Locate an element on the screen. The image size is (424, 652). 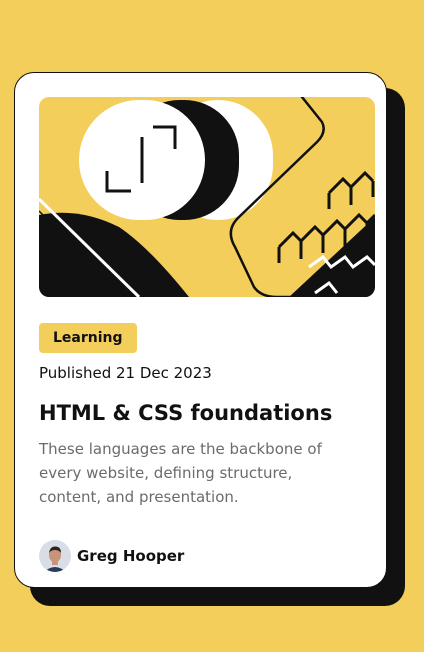
card-title: HTML & CSS foundations is located at coordinates (204, 413).